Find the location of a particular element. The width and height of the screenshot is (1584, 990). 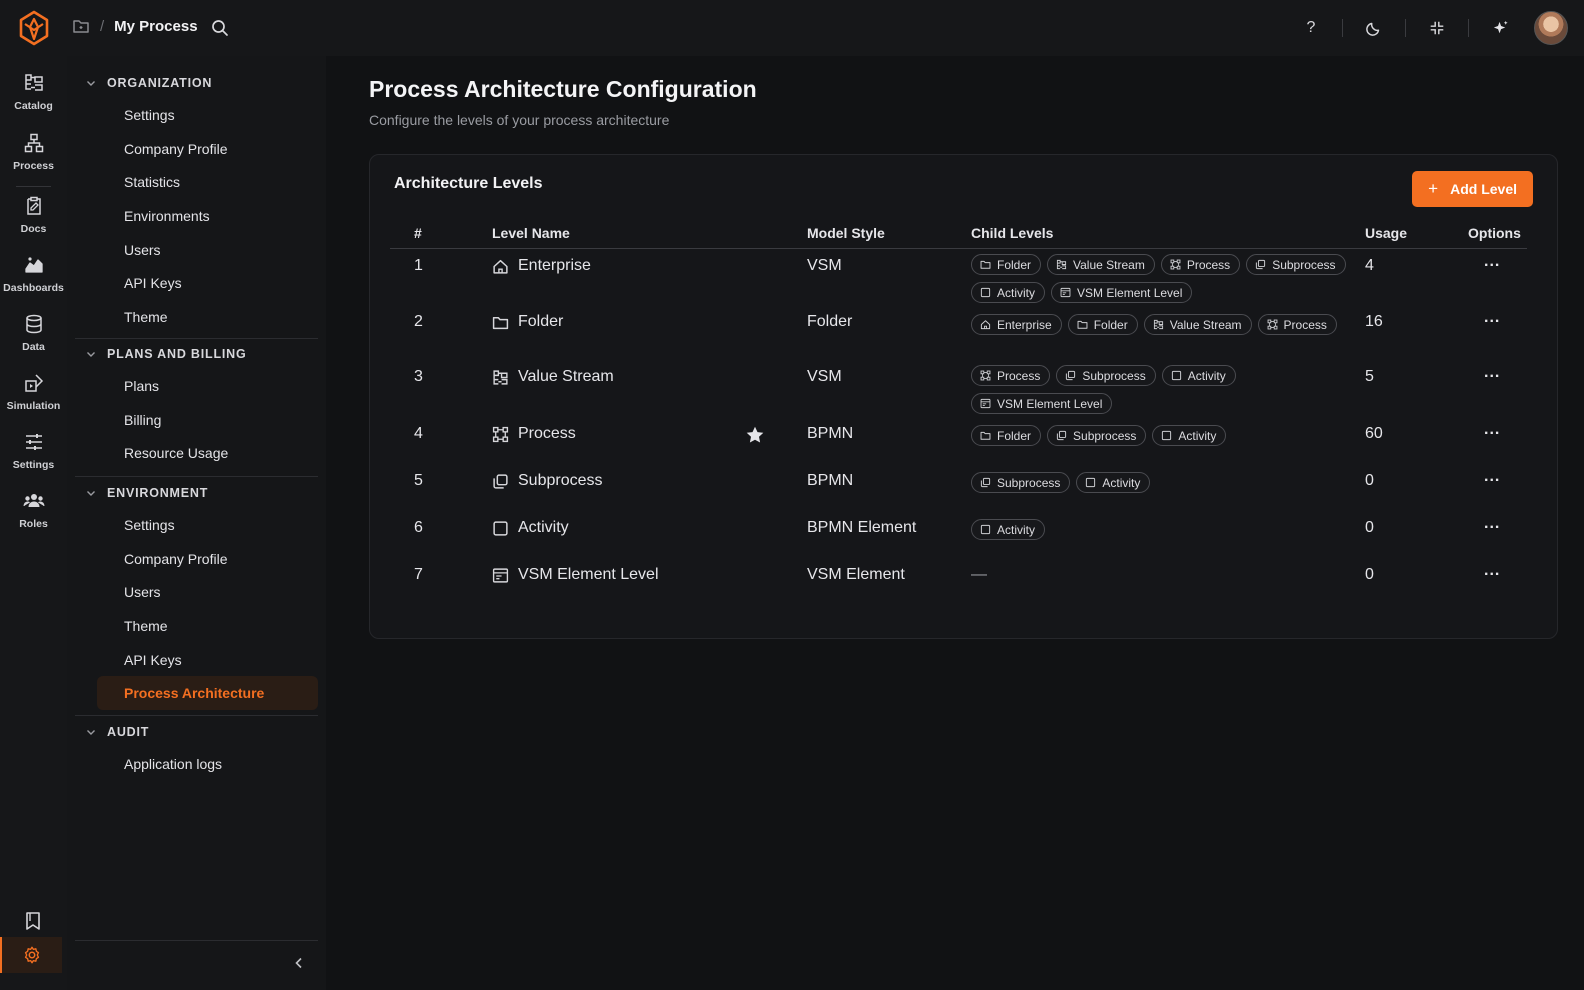

rail-item-settings: Settings is located at coordinates (33, 457).